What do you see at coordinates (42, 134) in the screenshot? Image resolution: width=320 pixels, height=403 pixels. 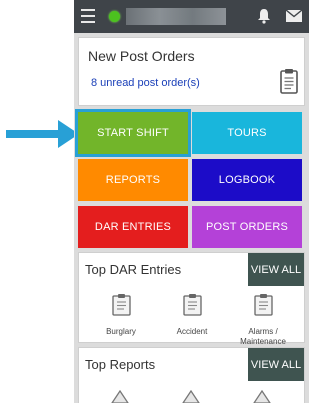 I see `pointer-arrow` at bounding box center [42, 134].